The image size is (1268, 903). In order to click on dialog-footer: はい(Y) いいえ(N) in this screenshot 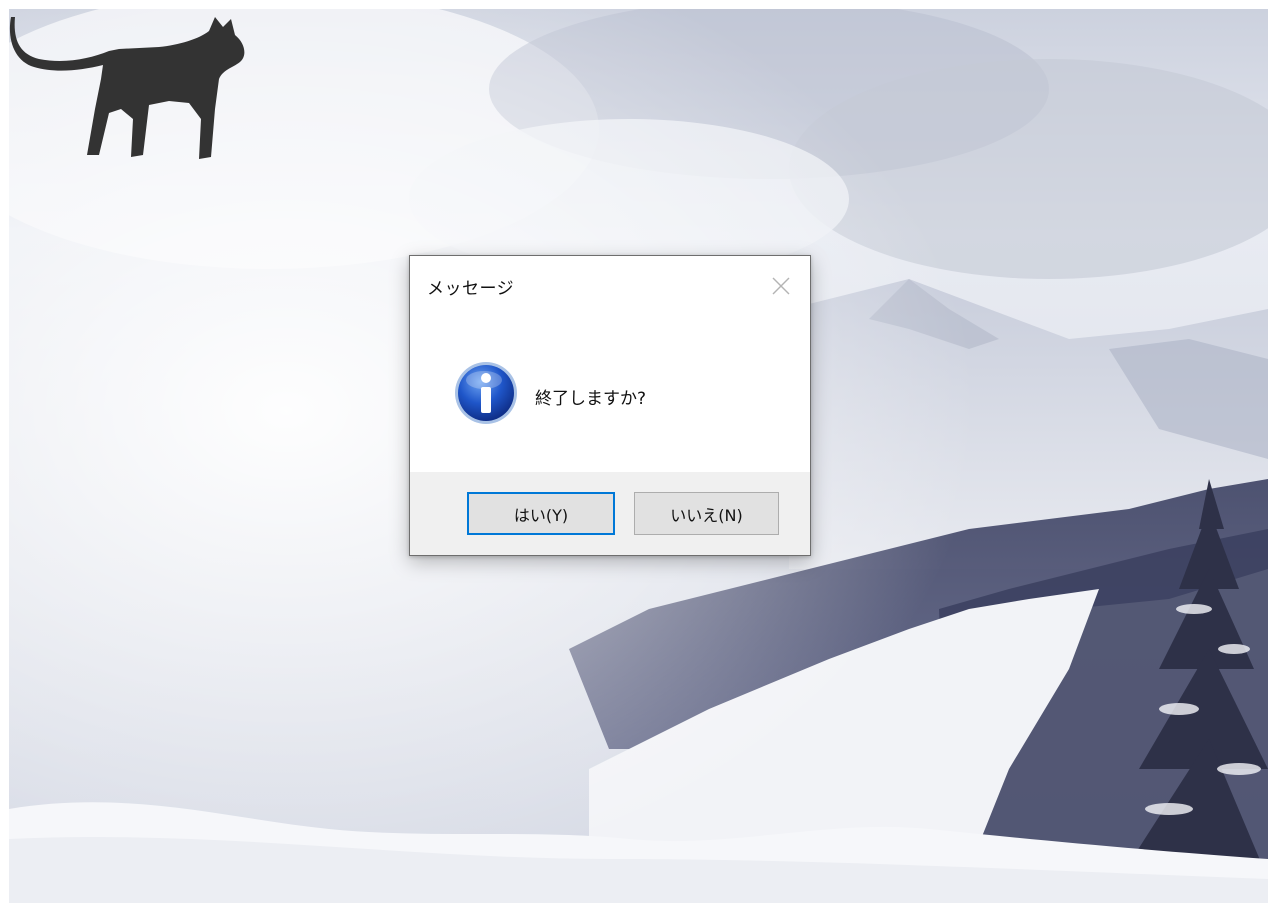, I will do `click(610, 513)`.